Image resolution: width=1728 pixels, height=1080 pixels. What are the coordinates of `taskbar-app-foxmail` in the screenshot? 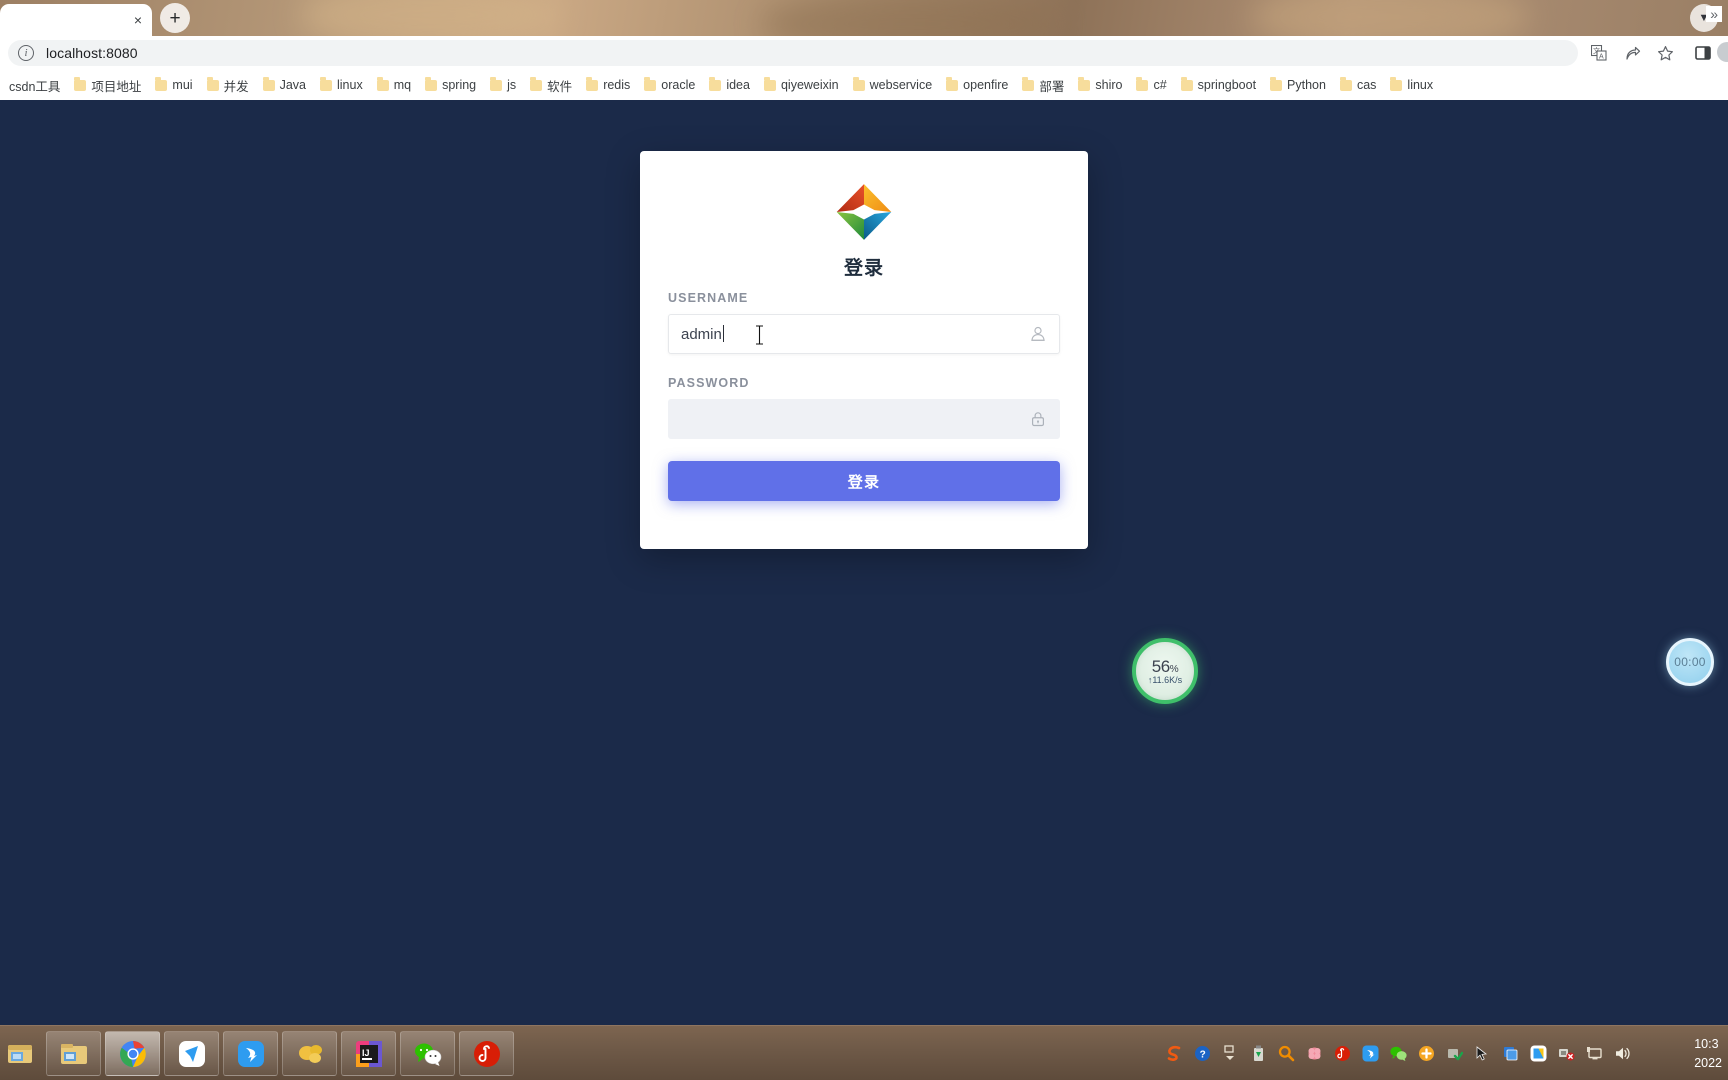 It's located at (309, 1053).